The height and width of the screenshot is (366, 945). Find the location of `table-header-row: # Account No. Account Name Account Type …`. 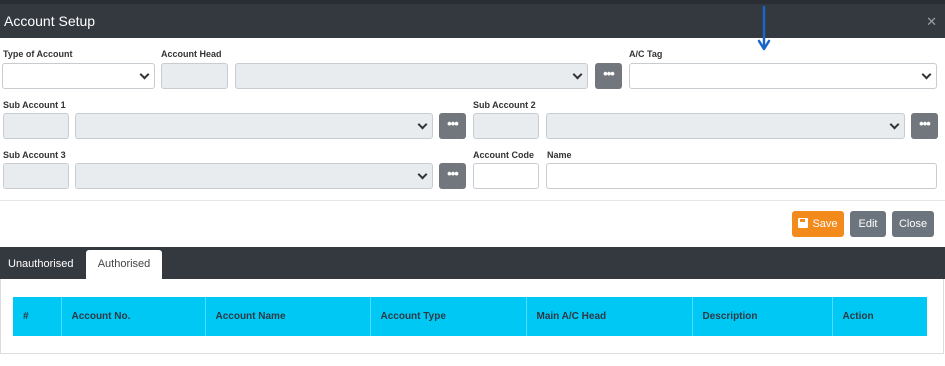

table-header-row: # Account No. Account Name Account Type … is located at coordinates (470, 316).